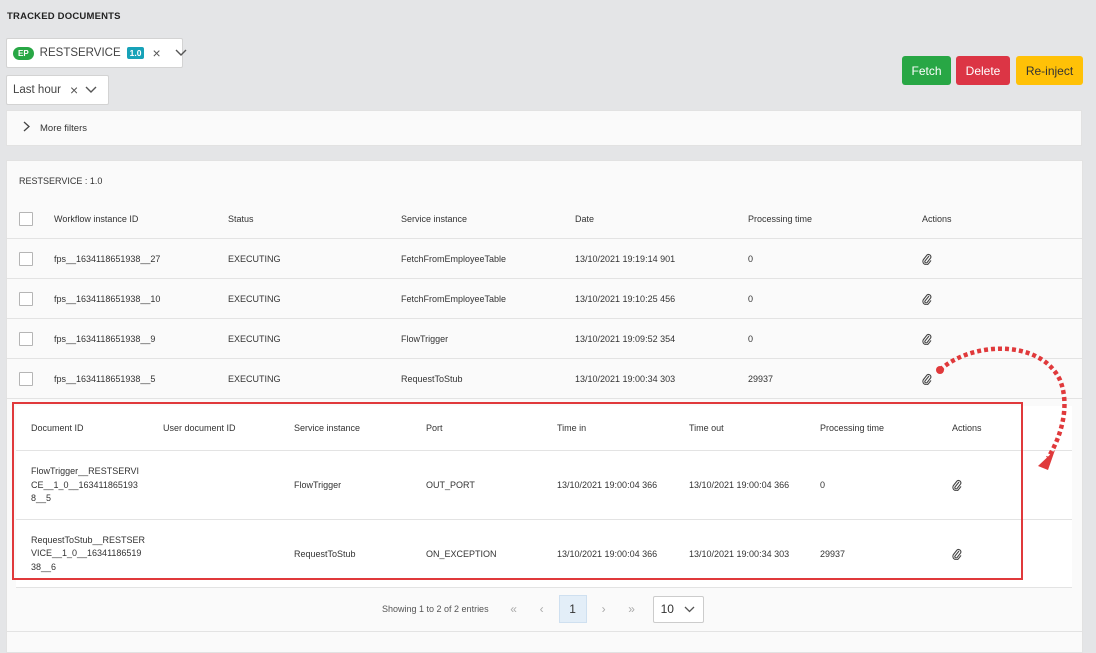  I want to click on date: 13/10/2021 19:19:14 901, so click(625, 258).